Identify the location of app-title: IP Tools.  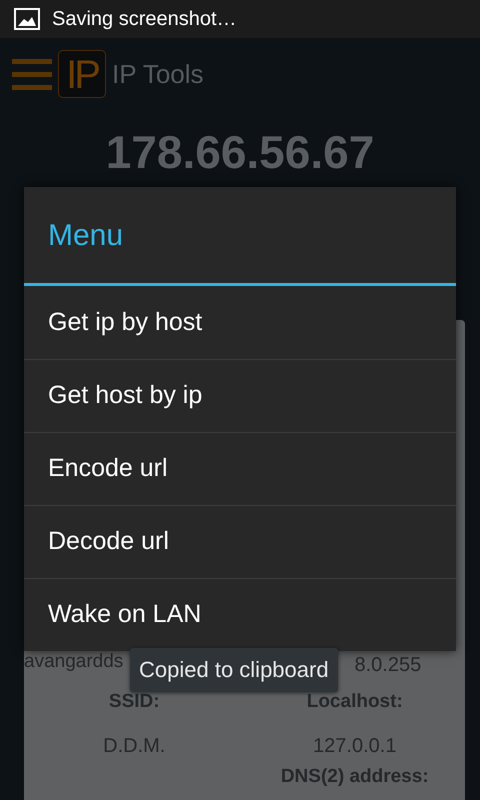
(158, 74).